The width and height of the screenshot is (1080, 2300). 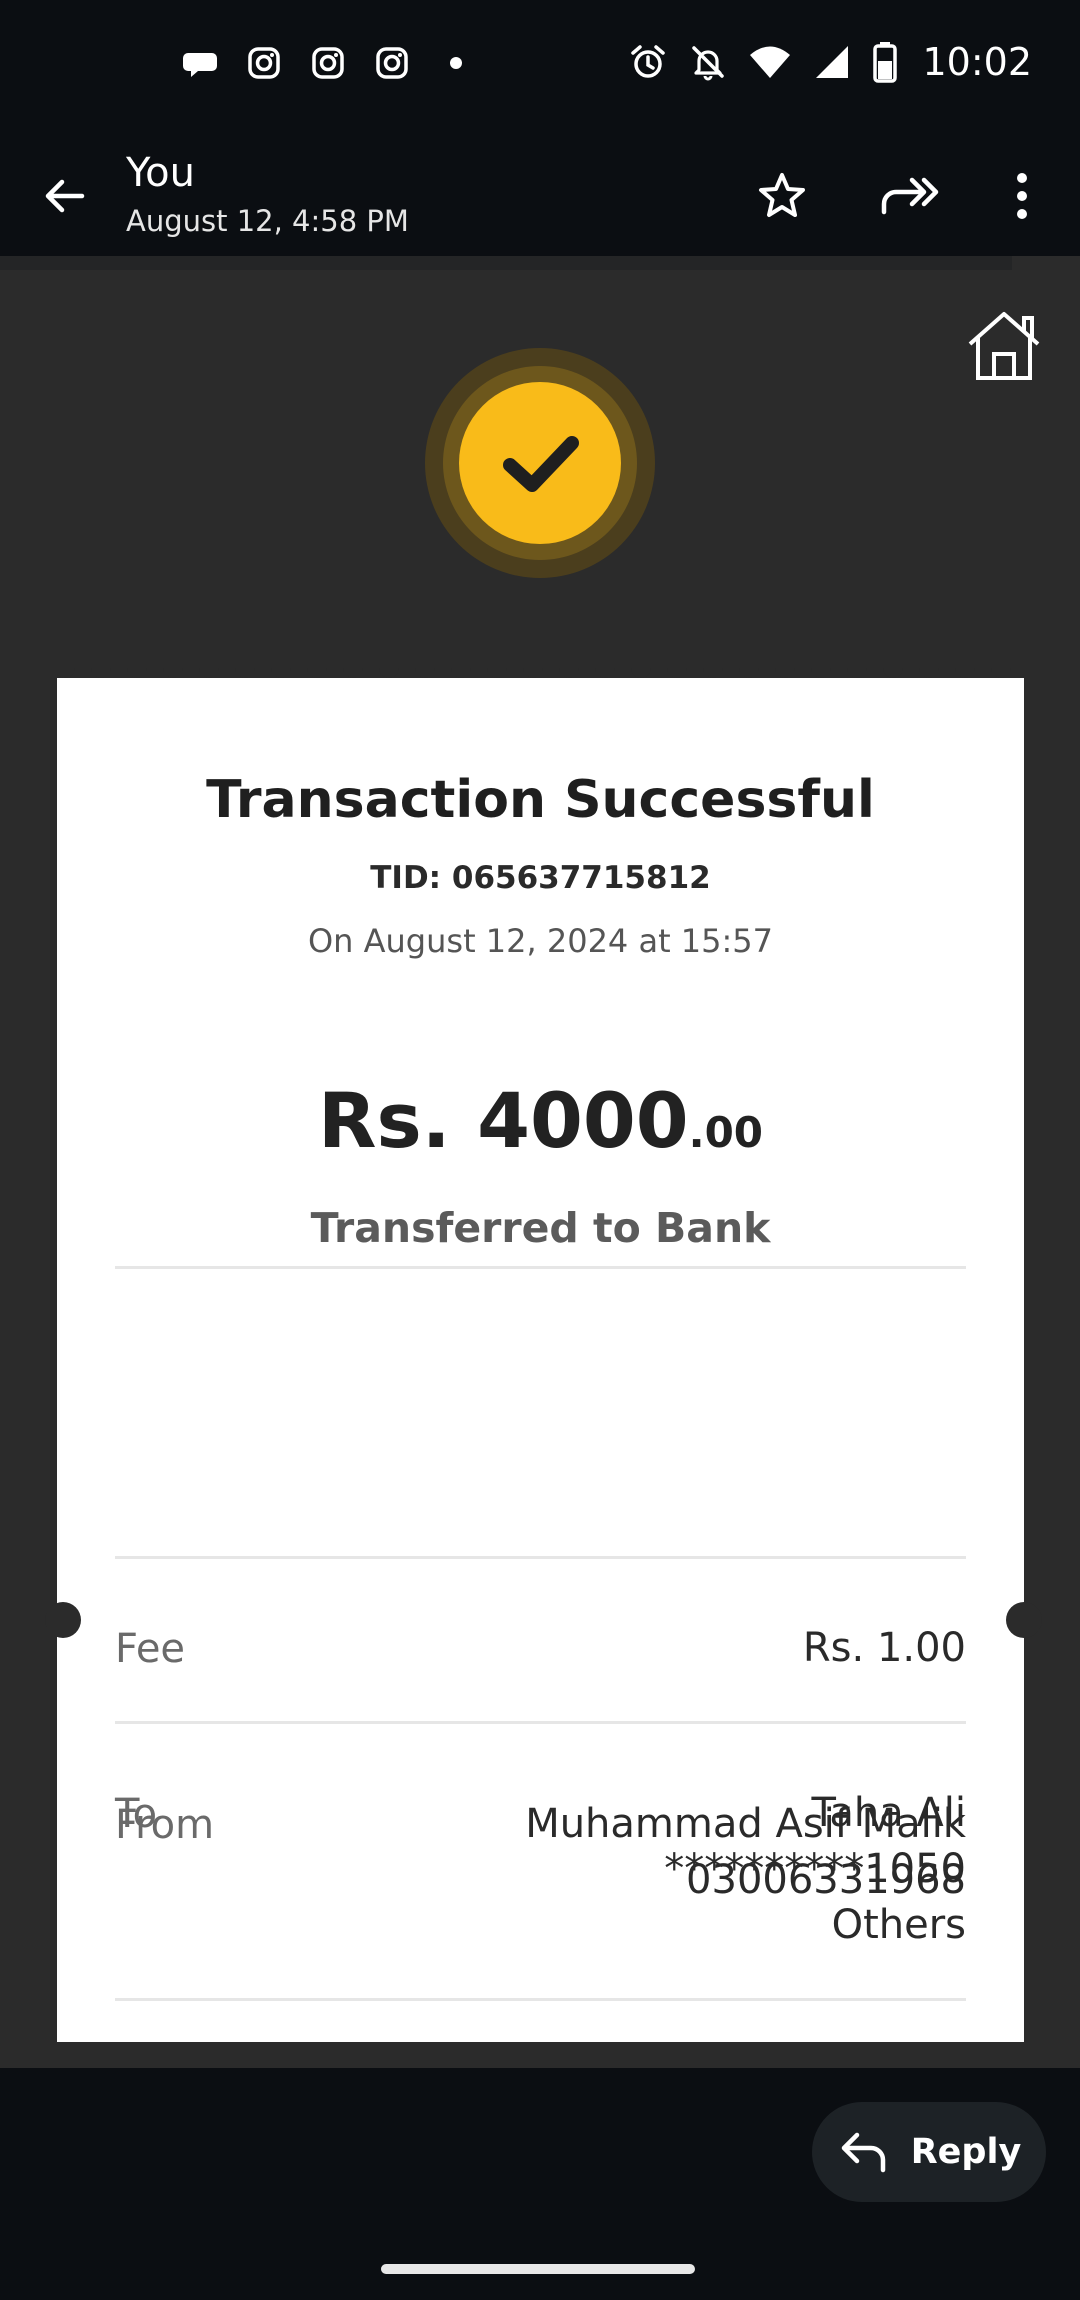 What do you see at coordinates (770, 62) in the screenshot?
I see `wifi-icon` at bounding box center [770, 62].